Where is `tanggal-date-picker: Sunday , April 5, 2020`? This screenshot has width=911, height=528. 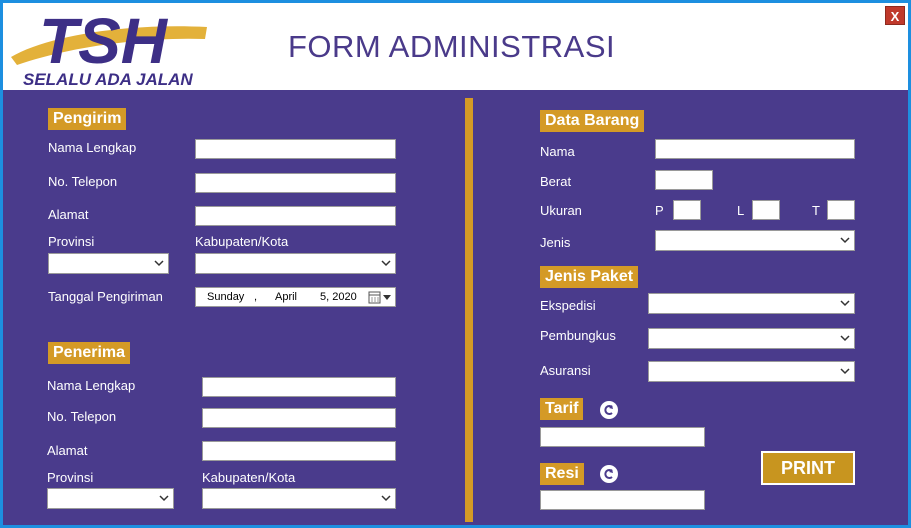
tanggal-date-picker: Sunday , April 5, 2020 is located at coordinates (295, 297).